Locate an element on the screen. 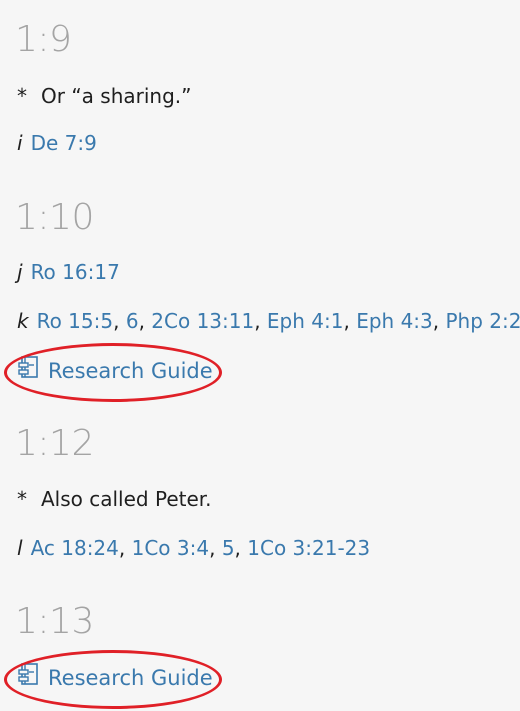 Image resolution: width=520 pixels, height=711 pixels. crossref-marker: k is located at coordinates (23, 321).